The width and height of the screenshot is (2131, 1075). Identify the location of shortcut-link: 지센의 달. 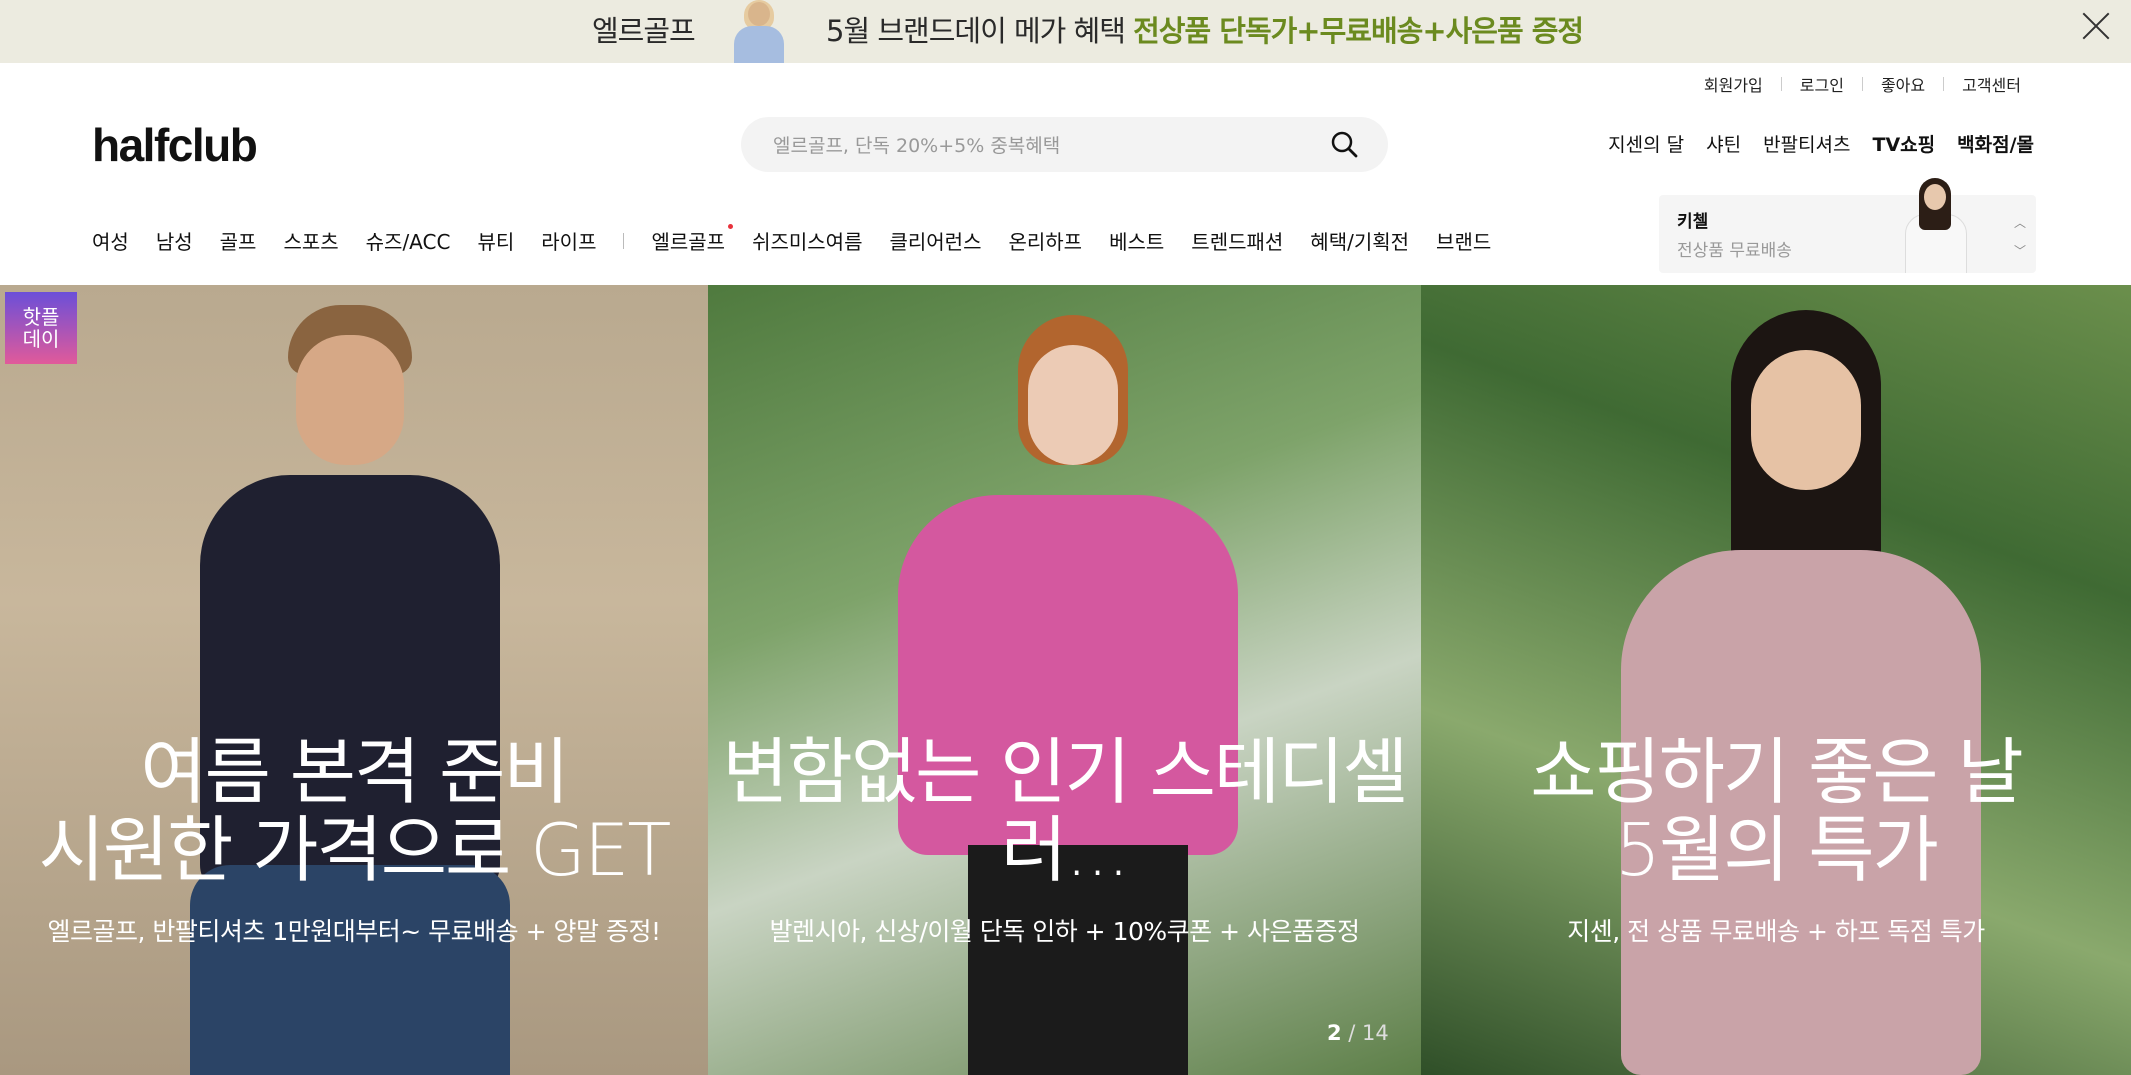
(1646, 143).